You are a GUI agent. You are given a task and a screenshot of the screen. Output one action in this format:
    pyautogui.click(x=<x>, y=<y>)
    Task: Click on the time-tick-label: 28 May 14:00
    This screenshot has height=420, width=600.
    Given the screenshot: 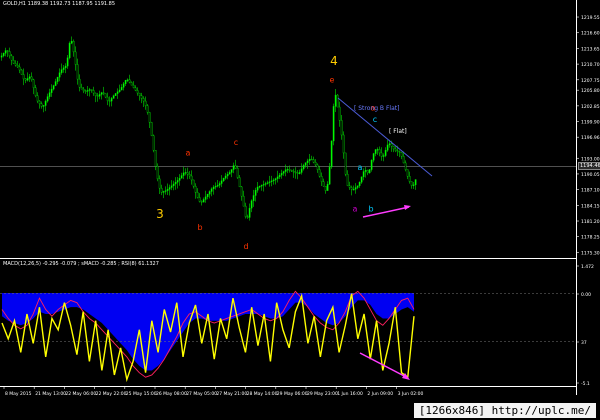 What is the action you would take?
    pyautogui.click(x=262, y=394)
    